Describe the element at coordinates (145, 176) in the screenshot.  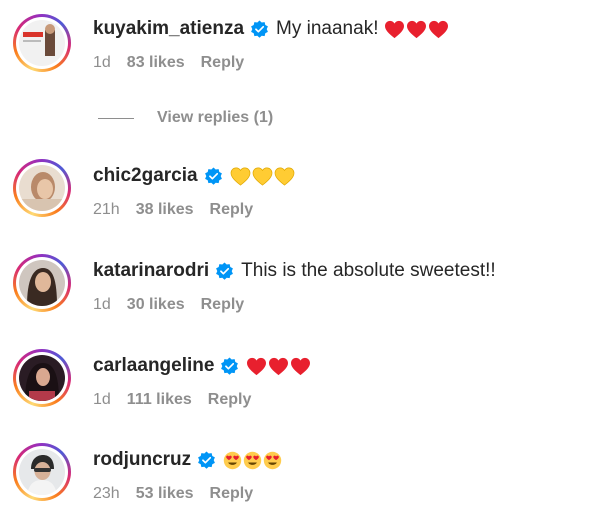
I see `comment-username: chic2garcia` at that location.